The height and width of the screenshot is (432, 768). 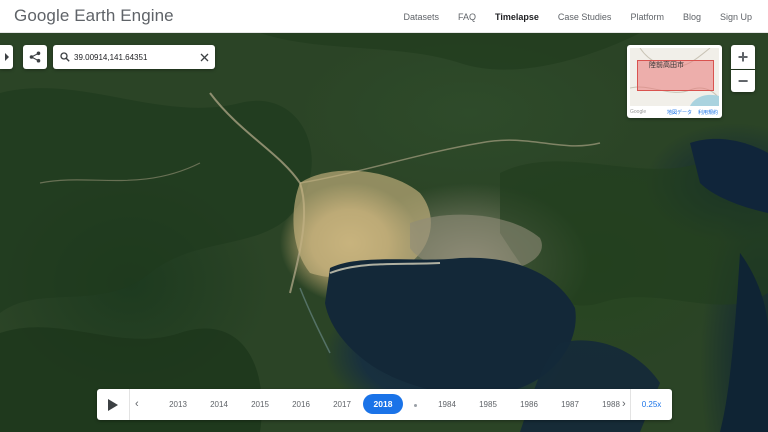 What do you see at coordinates (301, 404) in the screenshot?
I see `year-2016: 2016` at bounding box center [301, 404].